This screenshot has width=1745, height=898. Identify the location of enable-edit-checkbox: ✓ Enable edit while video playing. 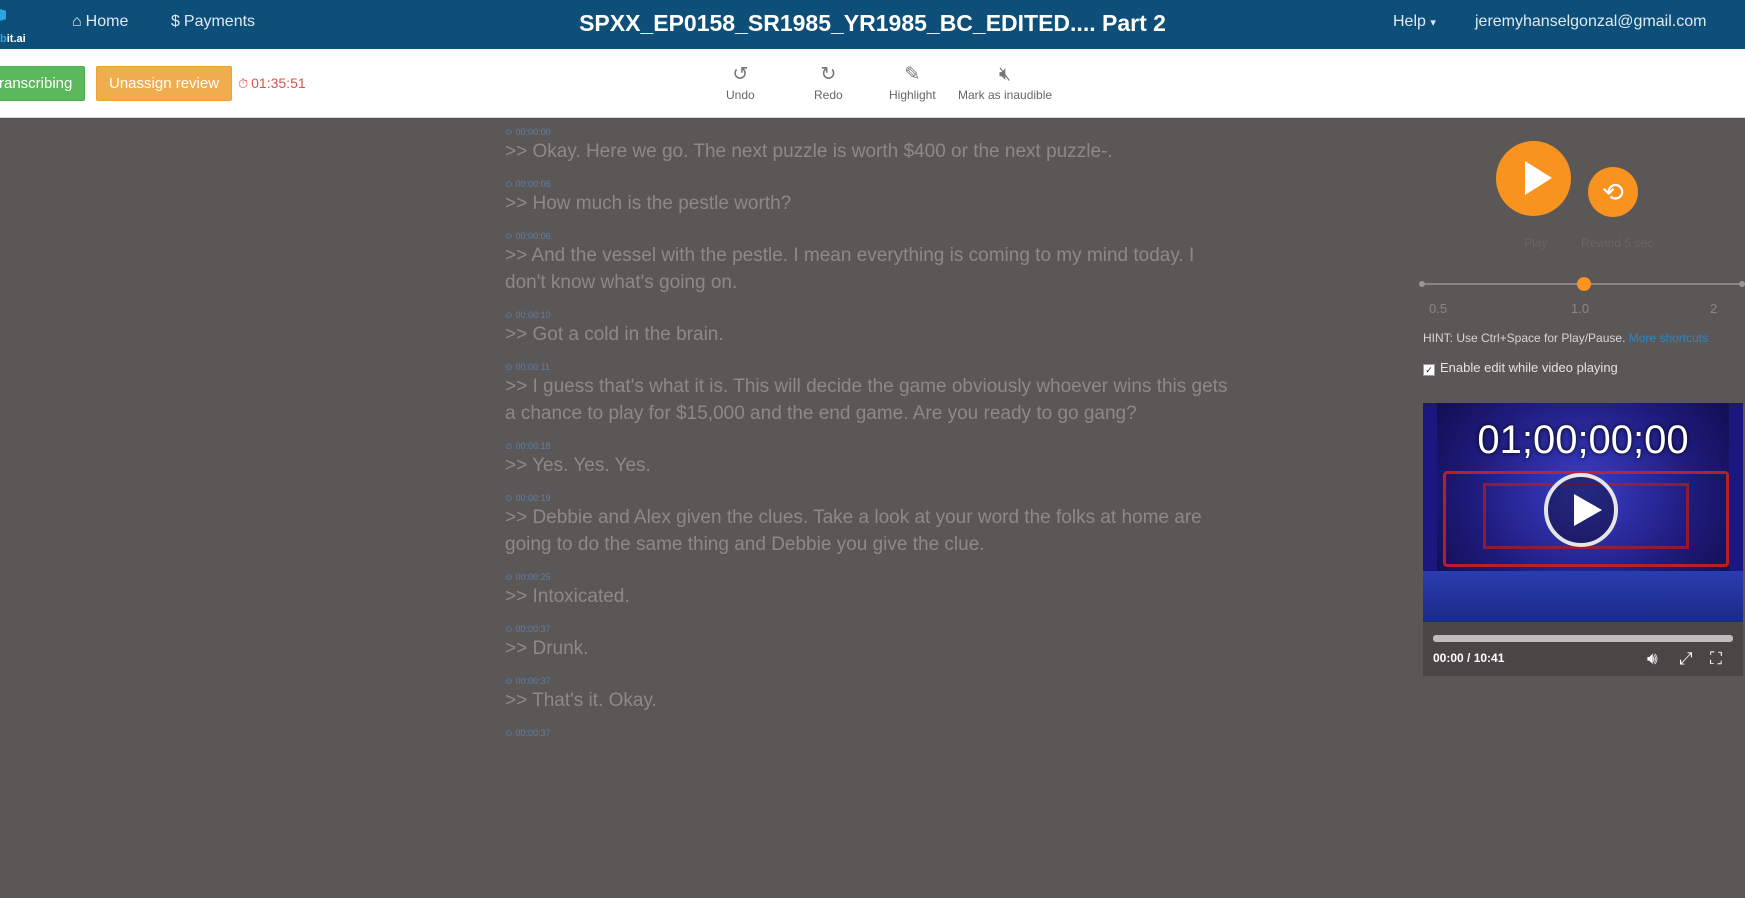
(1520, 368).